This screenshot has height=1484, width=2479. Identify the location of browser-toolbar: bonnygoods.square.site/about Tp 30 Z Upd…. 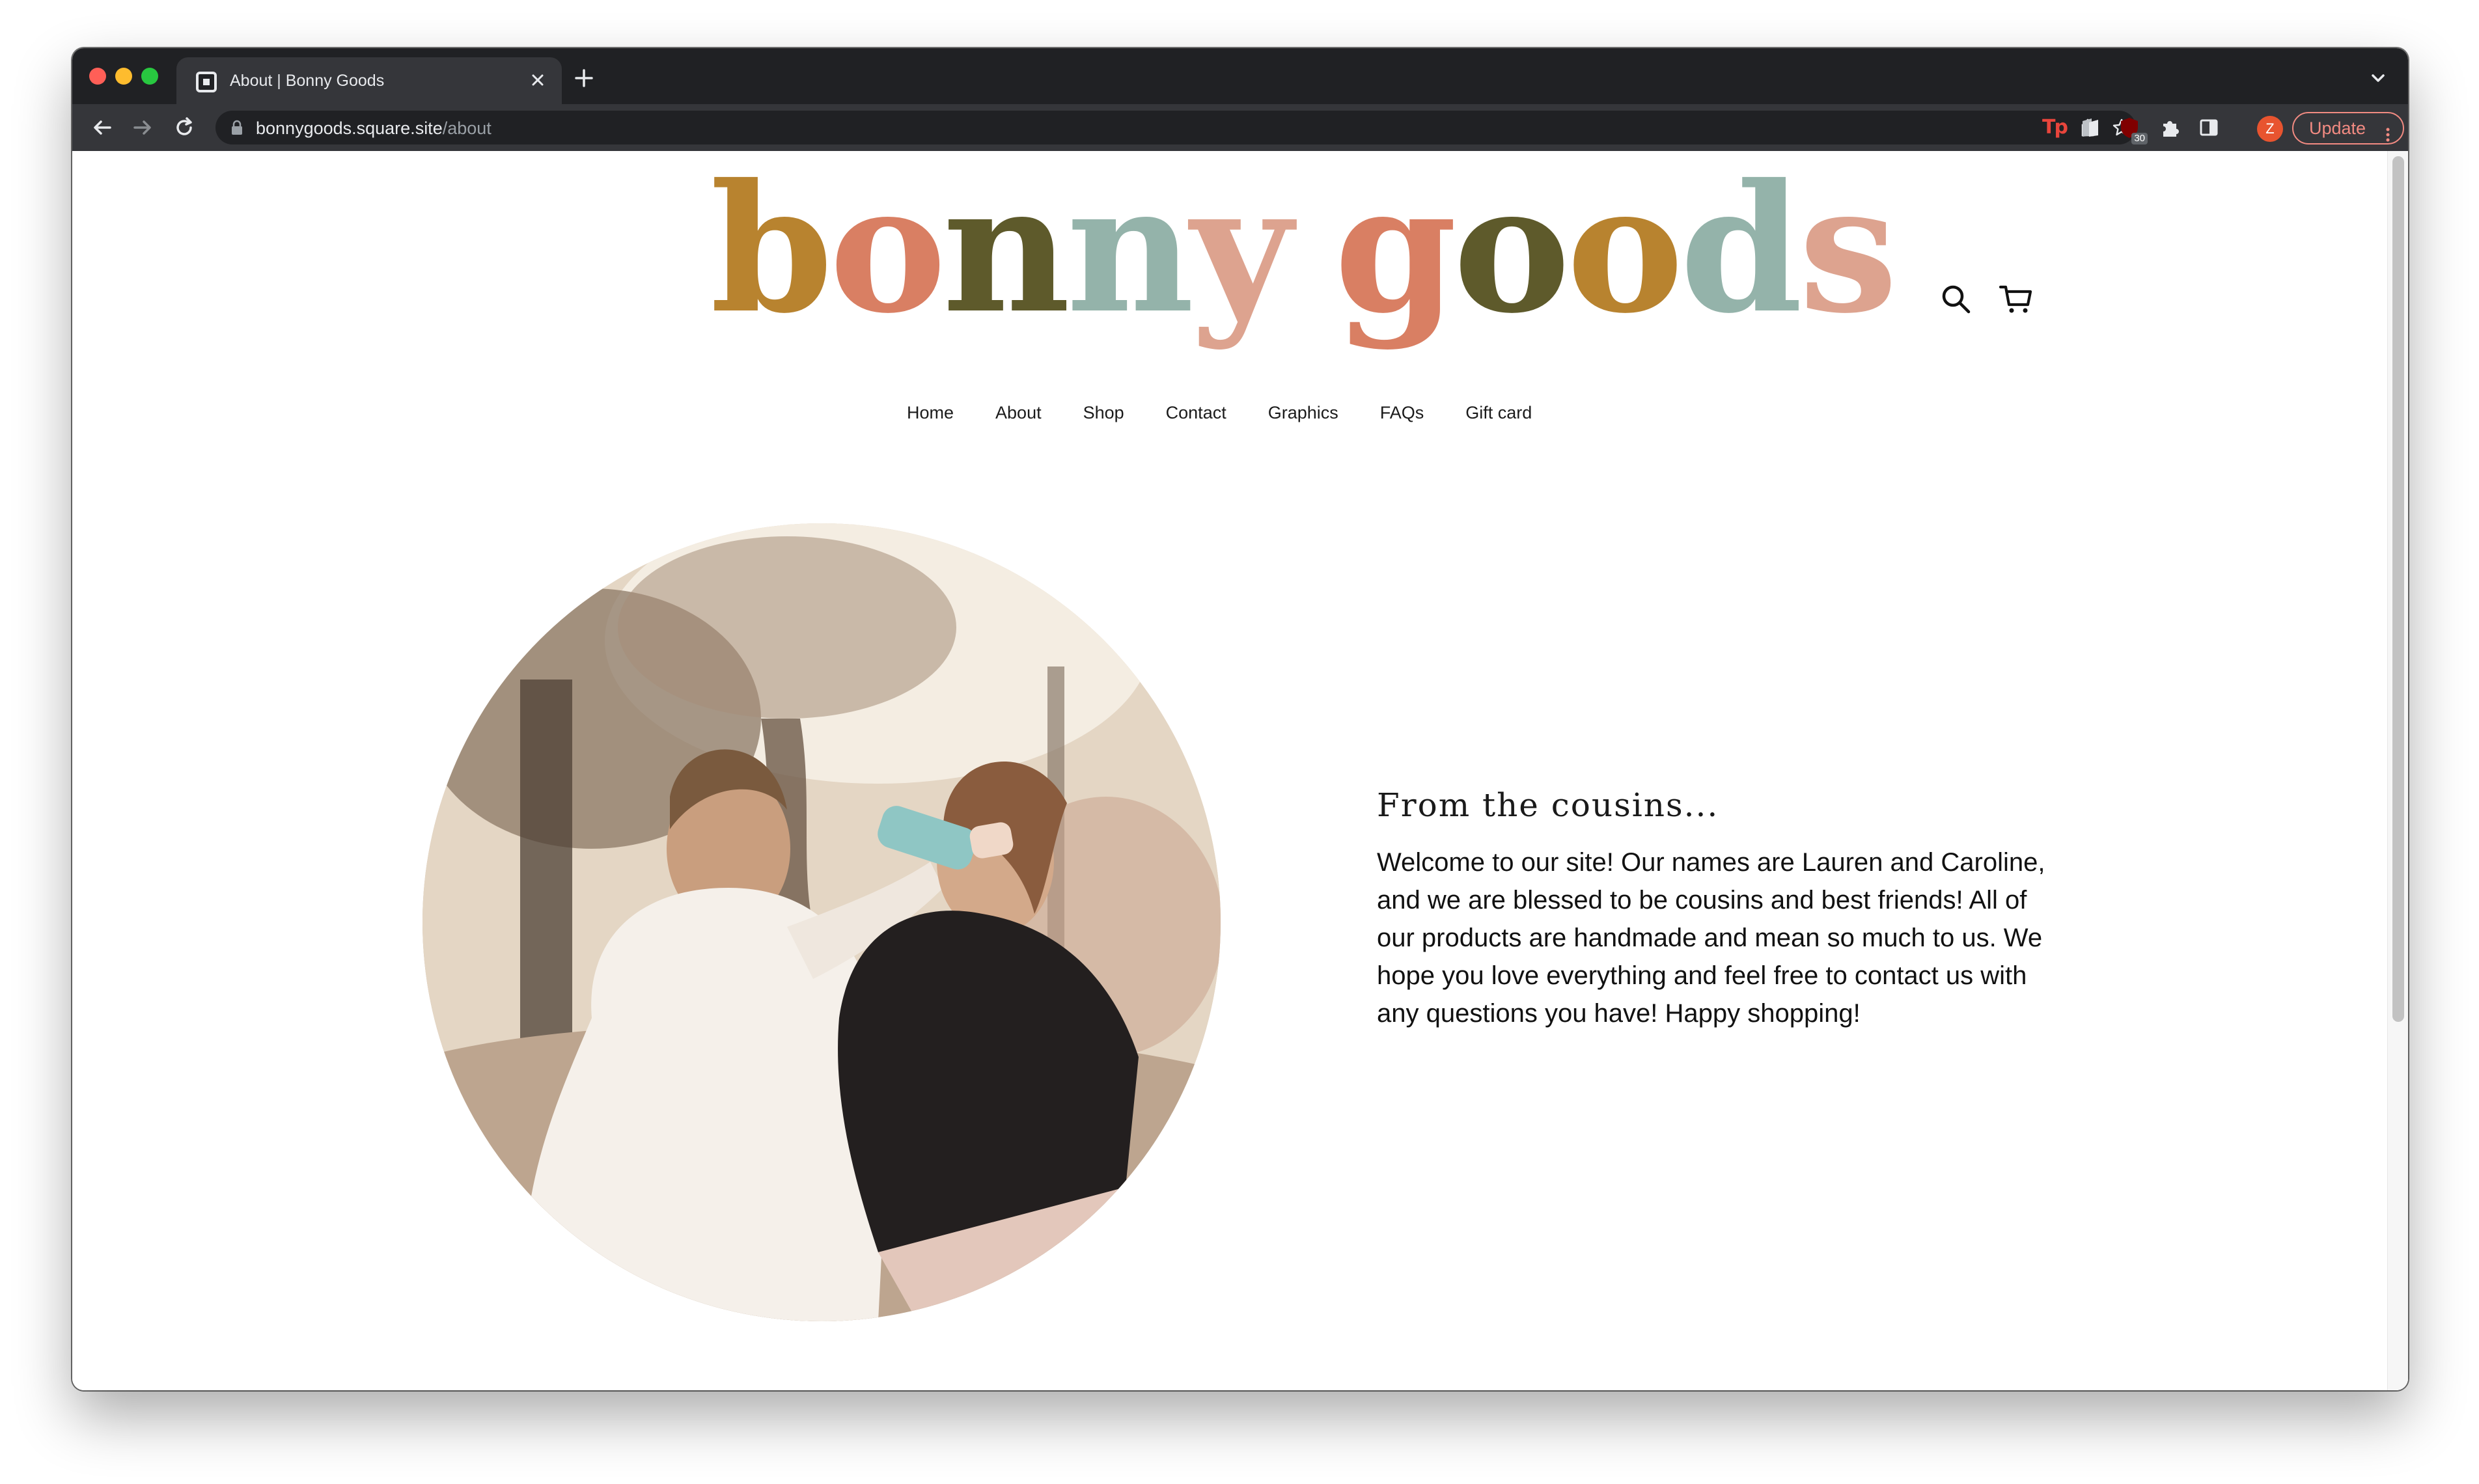
(1240, 127).